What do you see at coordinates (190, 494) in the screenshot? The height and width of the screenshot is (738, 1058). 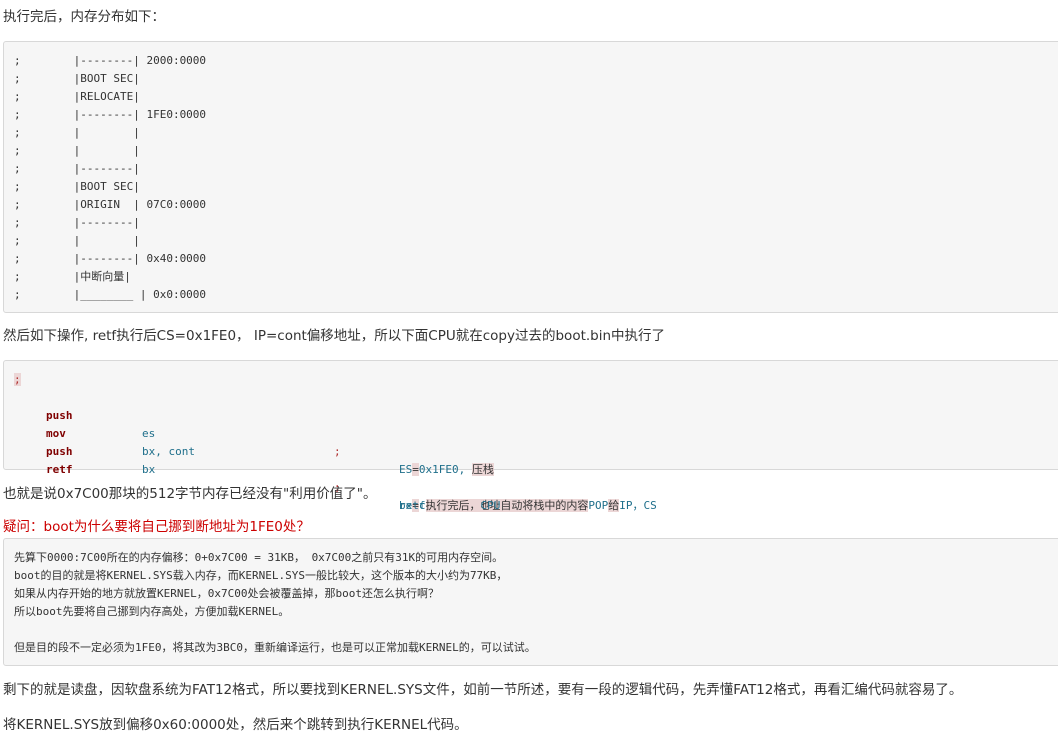 I see `paragraph-memory-useless: 也就是说0x7C00那块的512字节内存已经没有"利用价值了"。` at bounding box center [190, 494].